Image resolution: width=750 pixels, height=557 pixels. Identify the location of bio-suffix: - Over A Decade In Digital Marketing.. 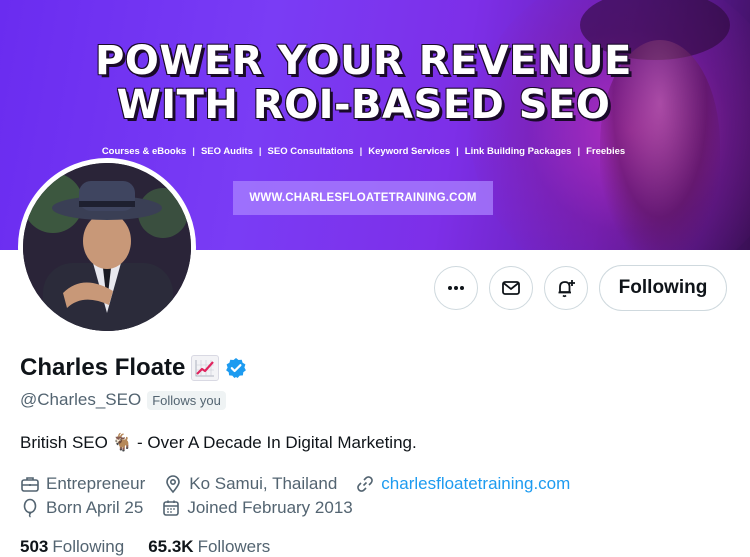
(277, 442).